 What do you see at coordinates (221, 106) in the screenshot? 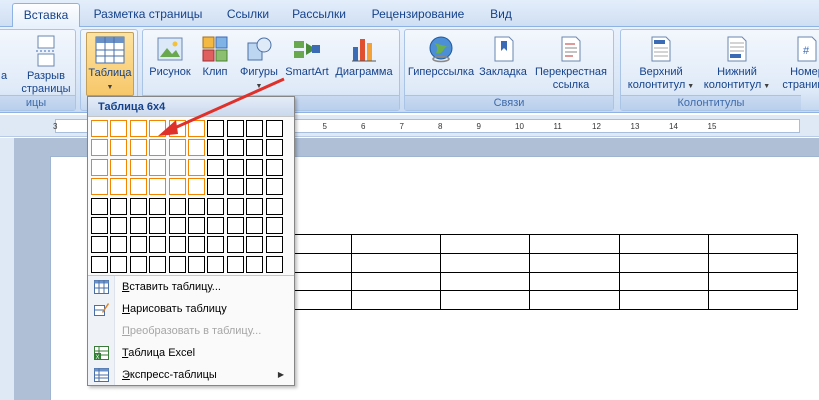
I see `annotation-arrow-icon` at bounding box center [221, 106].